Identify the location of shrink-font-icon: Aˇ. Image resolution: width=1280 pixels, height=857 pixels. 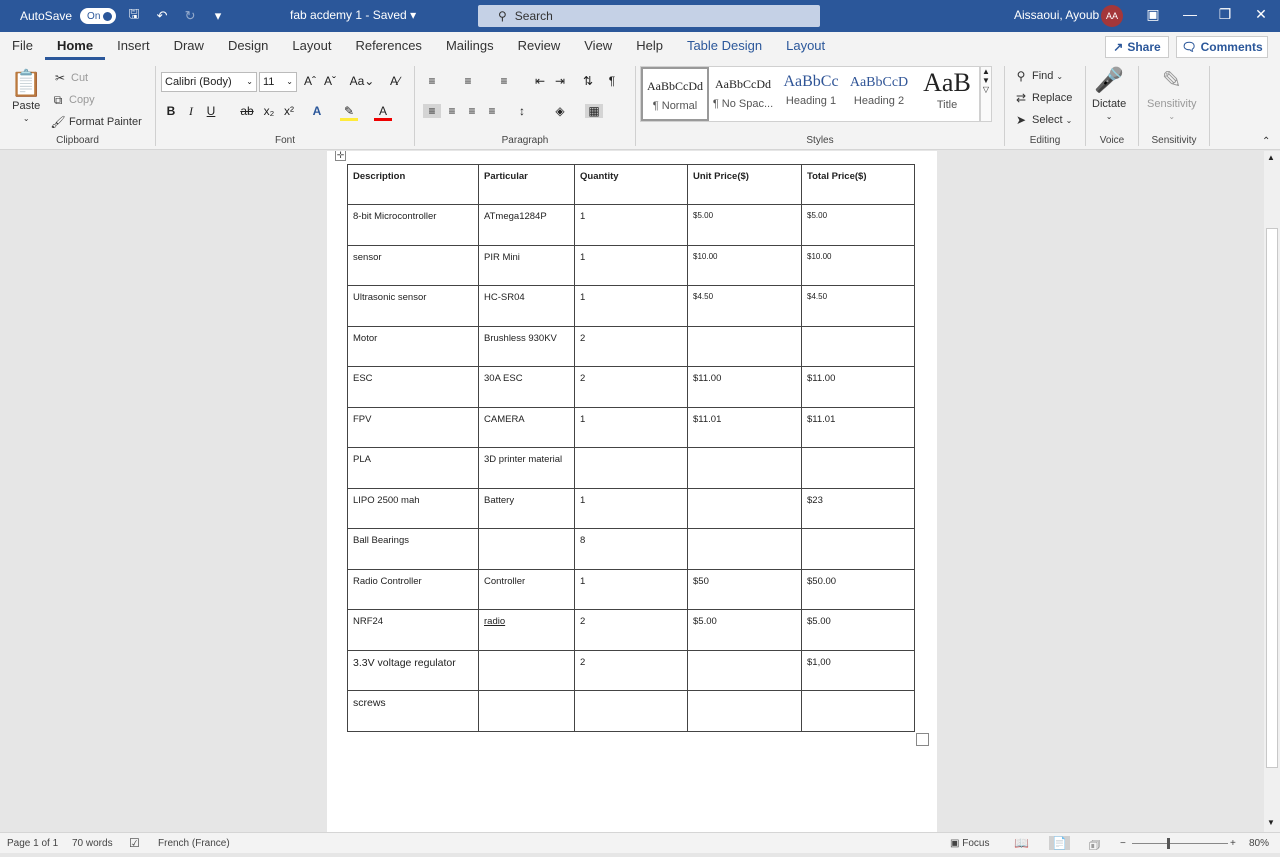
(330, 81).